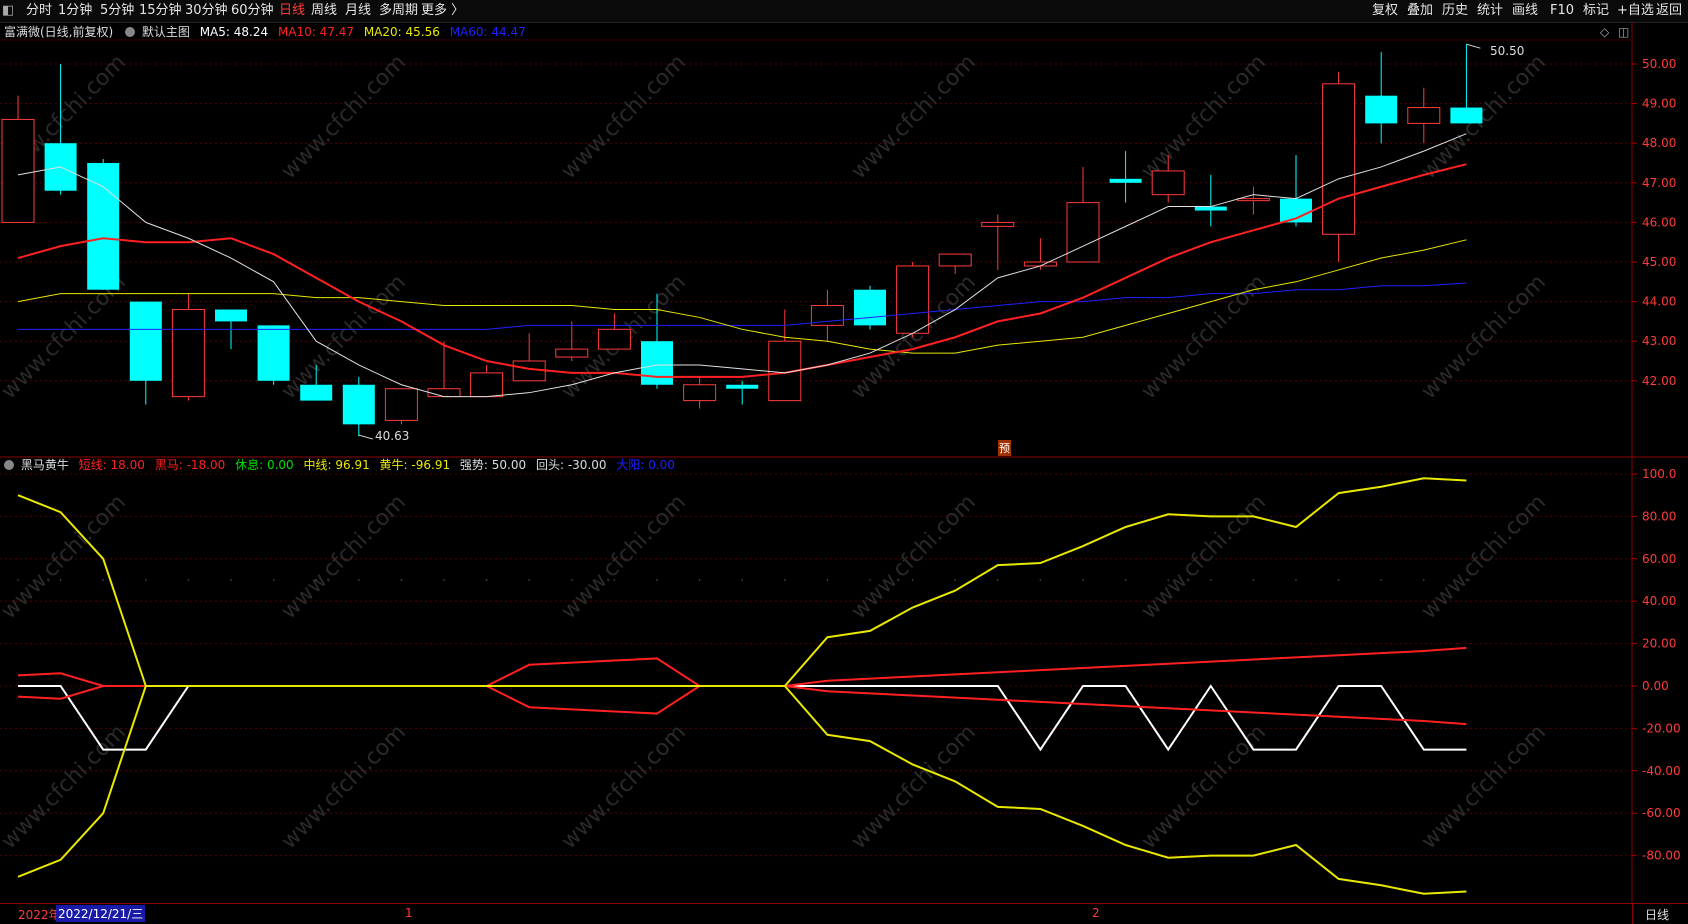  Describe the element at coordinates (1661, 813) in the screenshot. I see `indicator-tick-label: -60.00` at that location.